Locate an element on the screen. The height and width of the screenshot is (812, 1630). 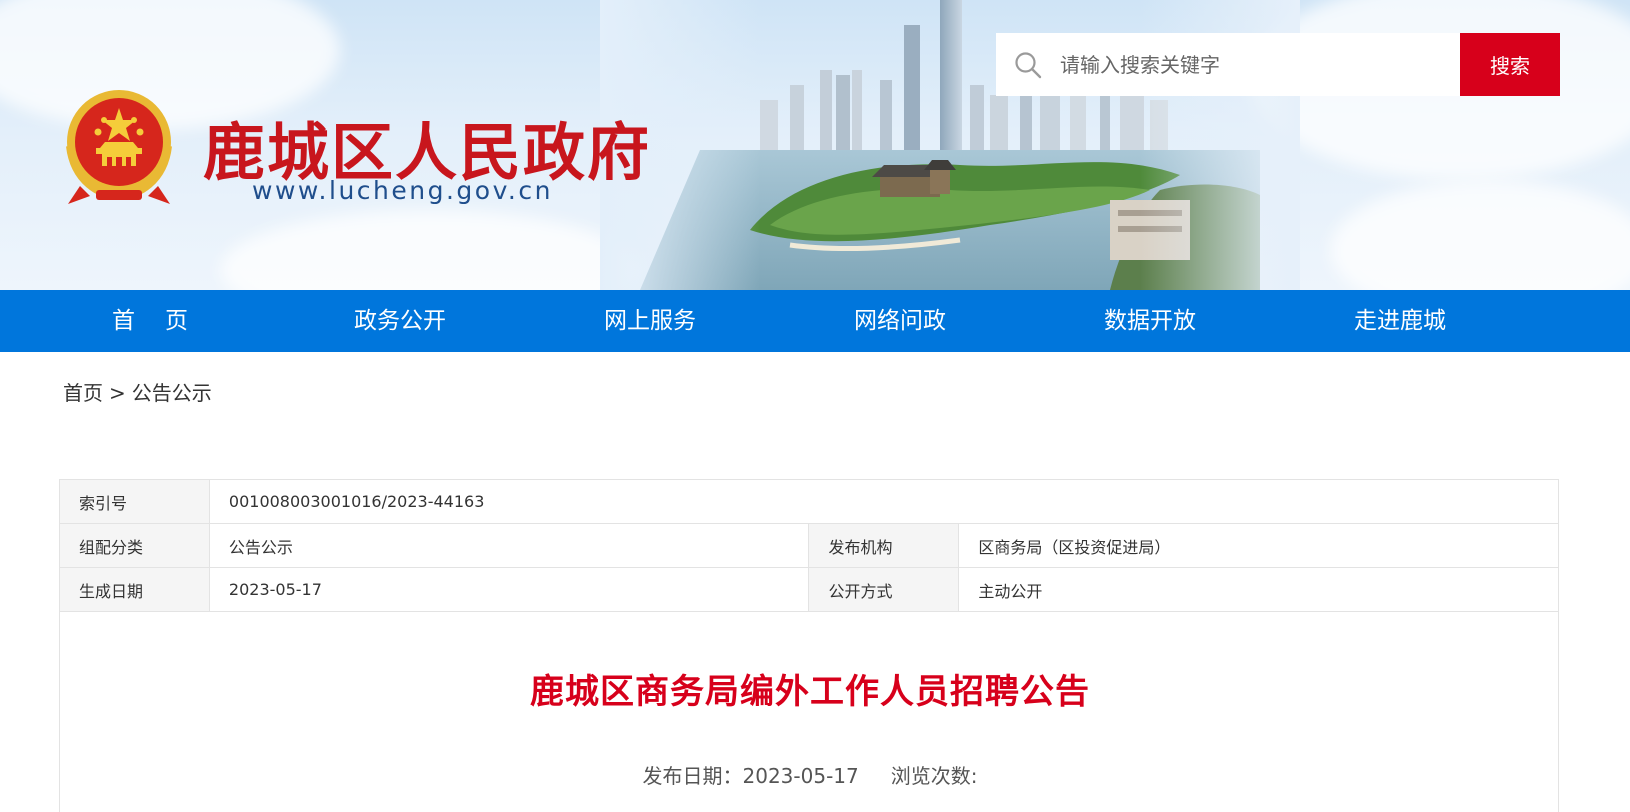
publish-date-value: 2023-05-17 is located at coordinates (800, 776).